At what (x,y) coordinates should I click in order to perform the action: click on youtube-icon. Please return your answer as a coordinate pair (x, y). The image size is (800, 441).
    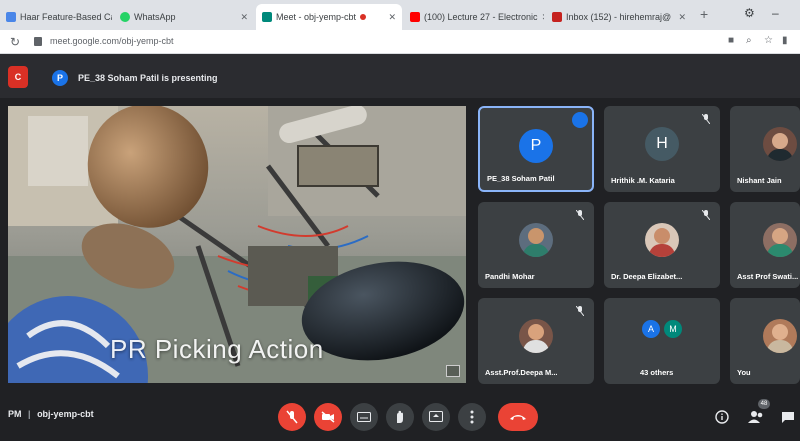
    Looking at the image, I should click on (415, 17).